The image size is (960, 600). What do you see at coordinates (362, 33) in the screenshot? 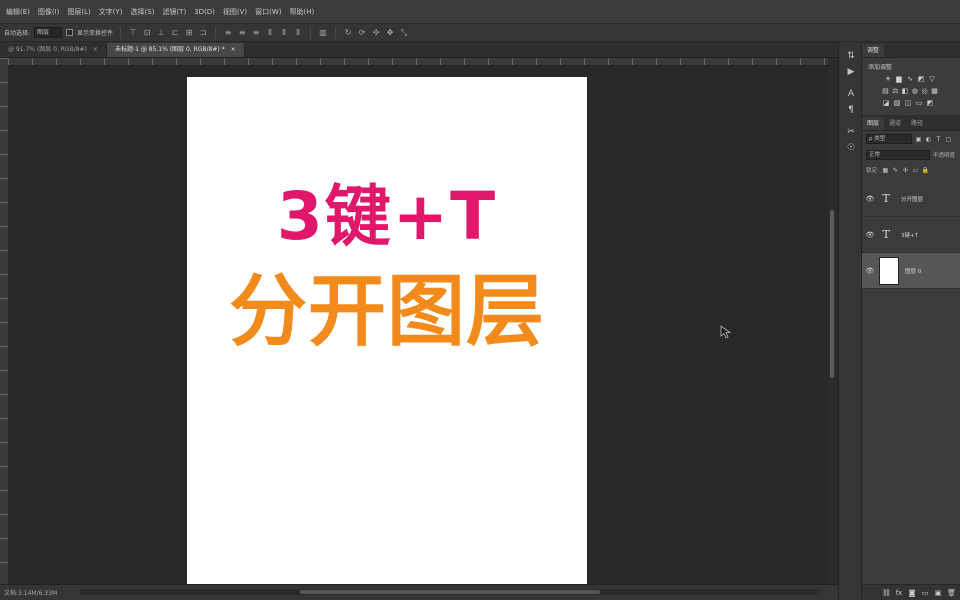
I see `3d-roll-icon: ⟳` at bounding box center [362, 33].